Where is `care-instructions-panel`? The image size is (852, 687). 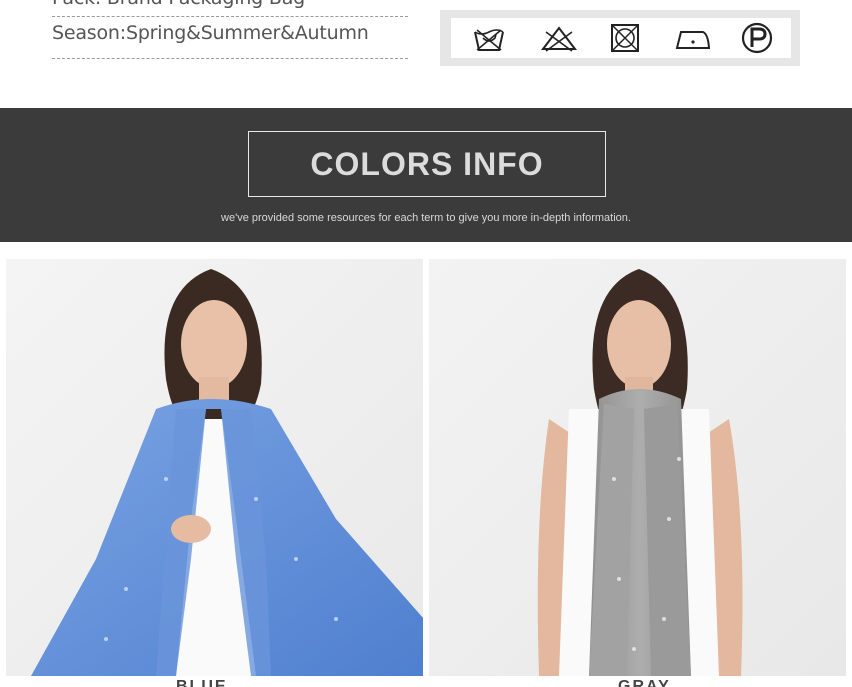
care-instructions-panel is located at coordinates (620, 38).